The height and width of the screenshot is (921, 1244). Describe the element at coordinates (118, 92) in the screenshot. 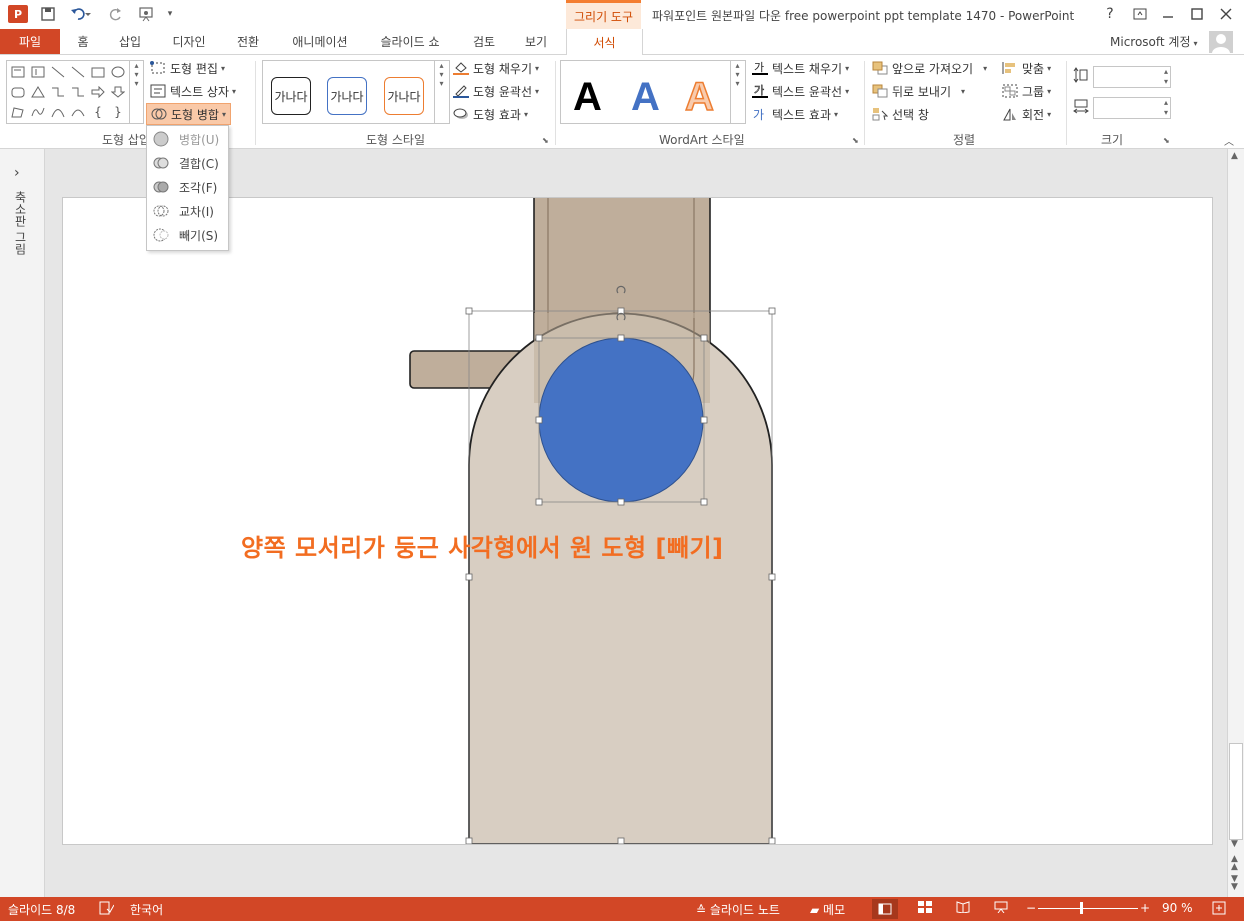

I see `down-arrow-shape-icon` at that location.